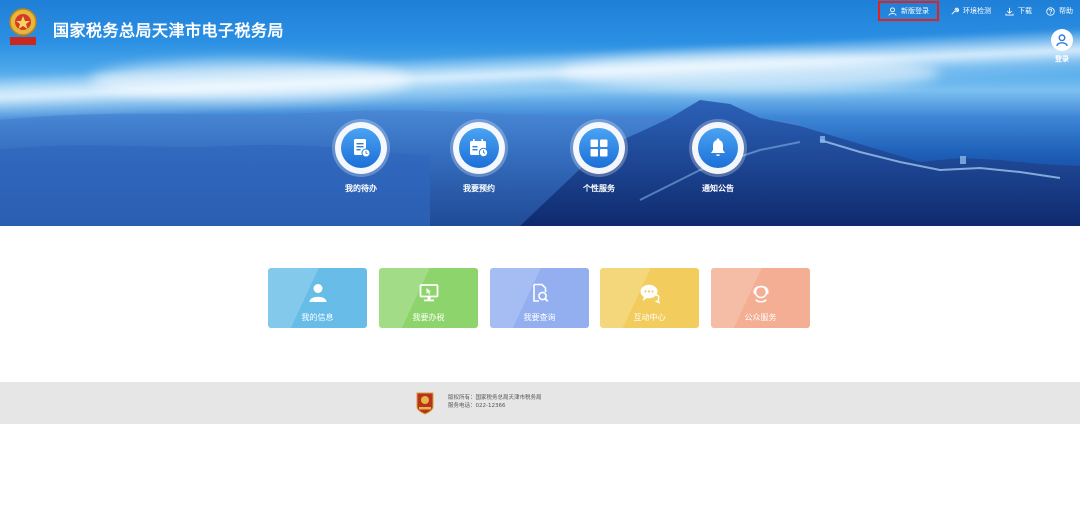  I want to click on grid-icon, so click(599, 148).